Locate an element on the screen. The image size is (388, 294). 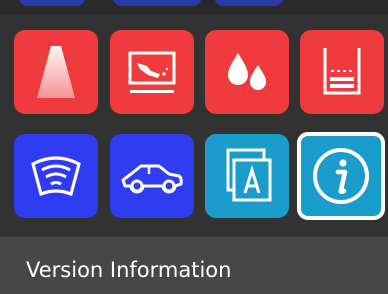
tile-water-drops is located at coordinates (247, 72).